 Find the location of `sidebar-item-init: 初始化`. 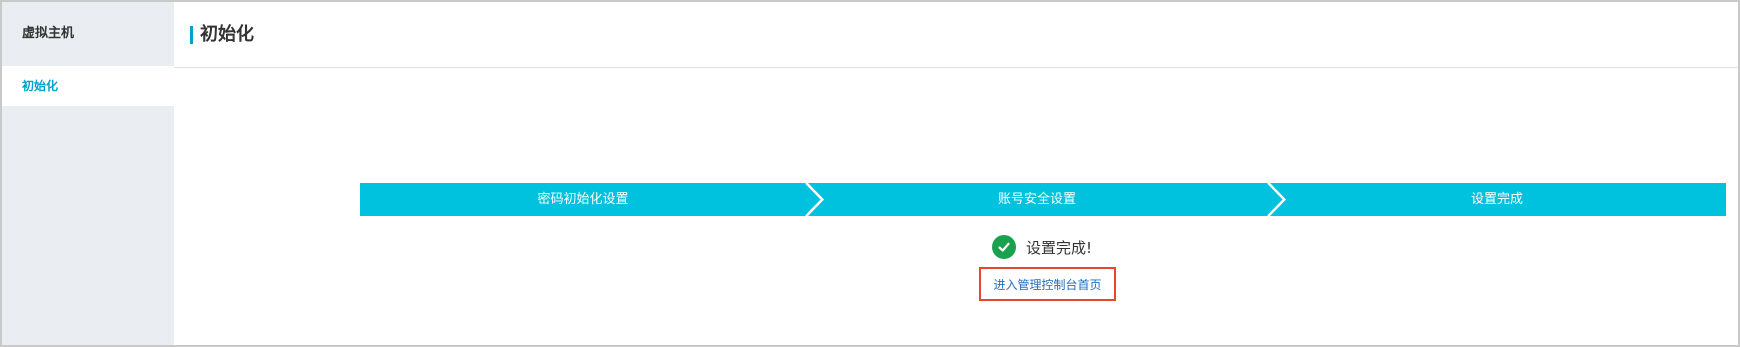

sidebar-item-init: 初始化 is located at coordinates (88, 86).